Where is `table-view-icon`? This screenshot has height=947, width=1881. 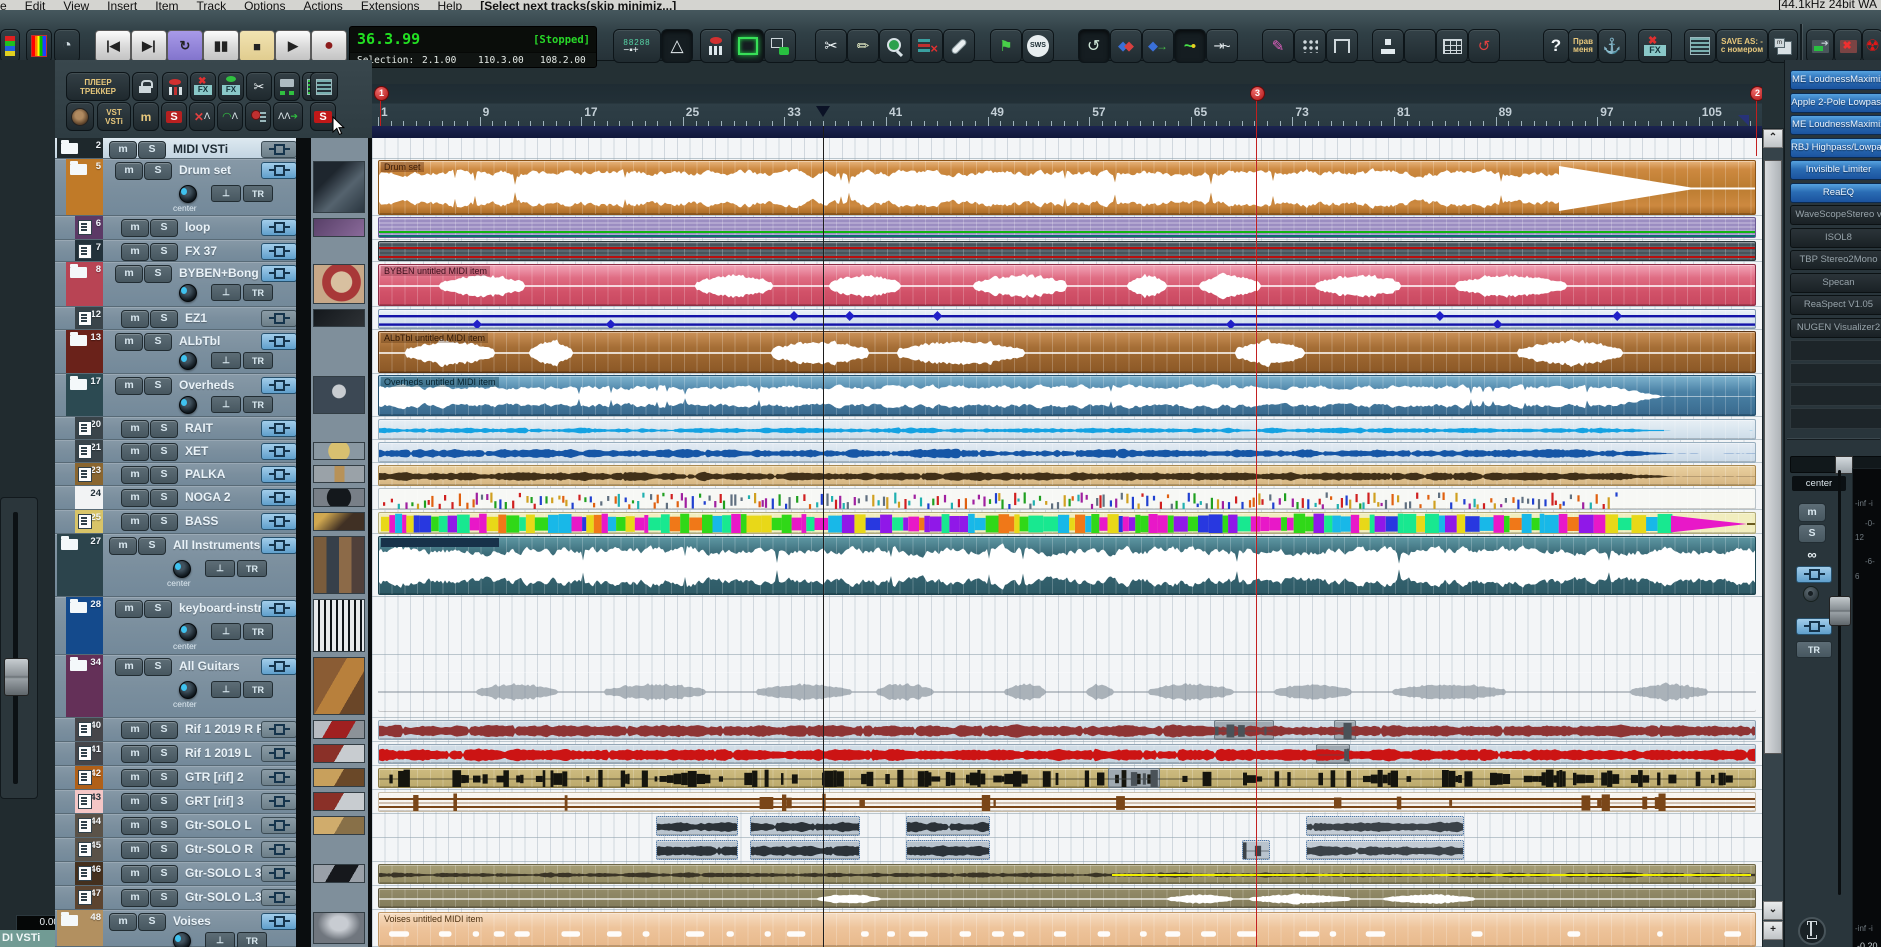 table-view-icon is located at coordinates (1452, 46).